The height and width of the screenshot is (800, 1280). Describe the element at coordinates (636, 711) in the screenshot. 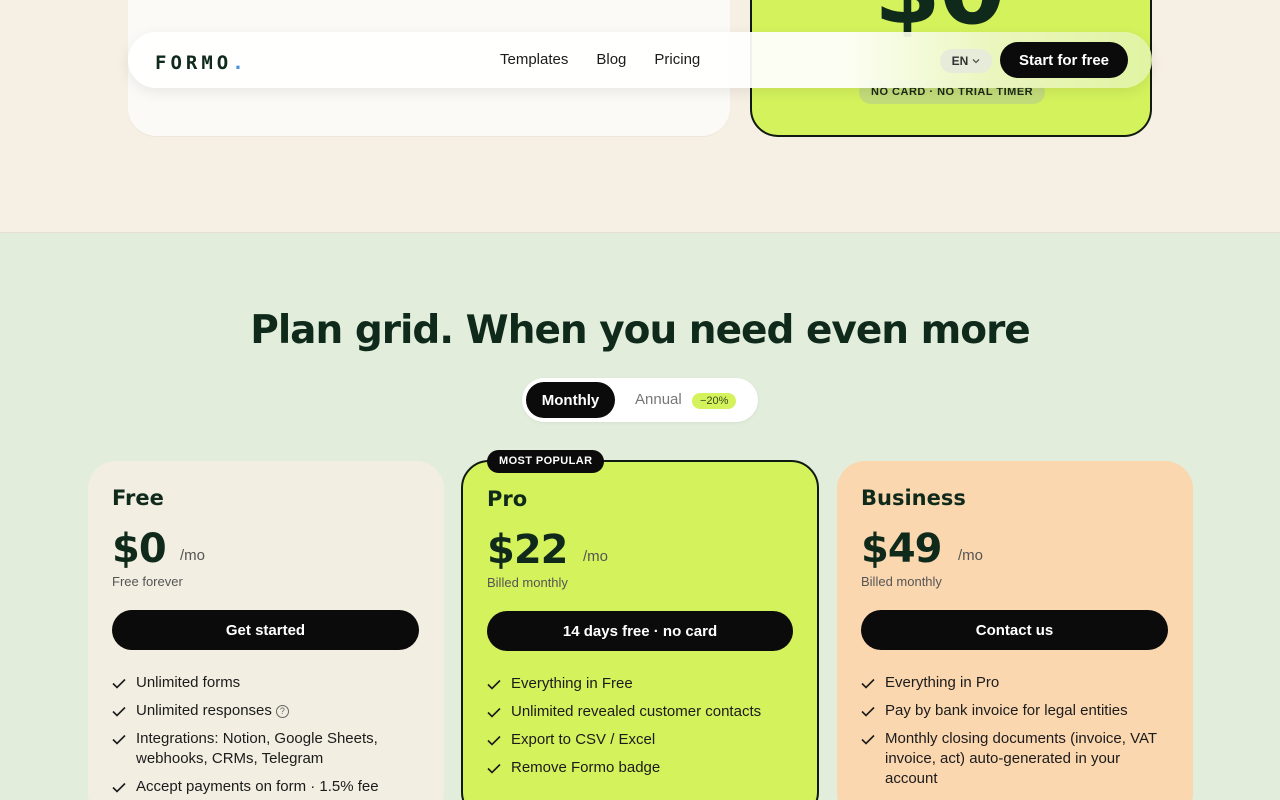

I see `feature-text: Unlimited revealed customer contacts` at that location.